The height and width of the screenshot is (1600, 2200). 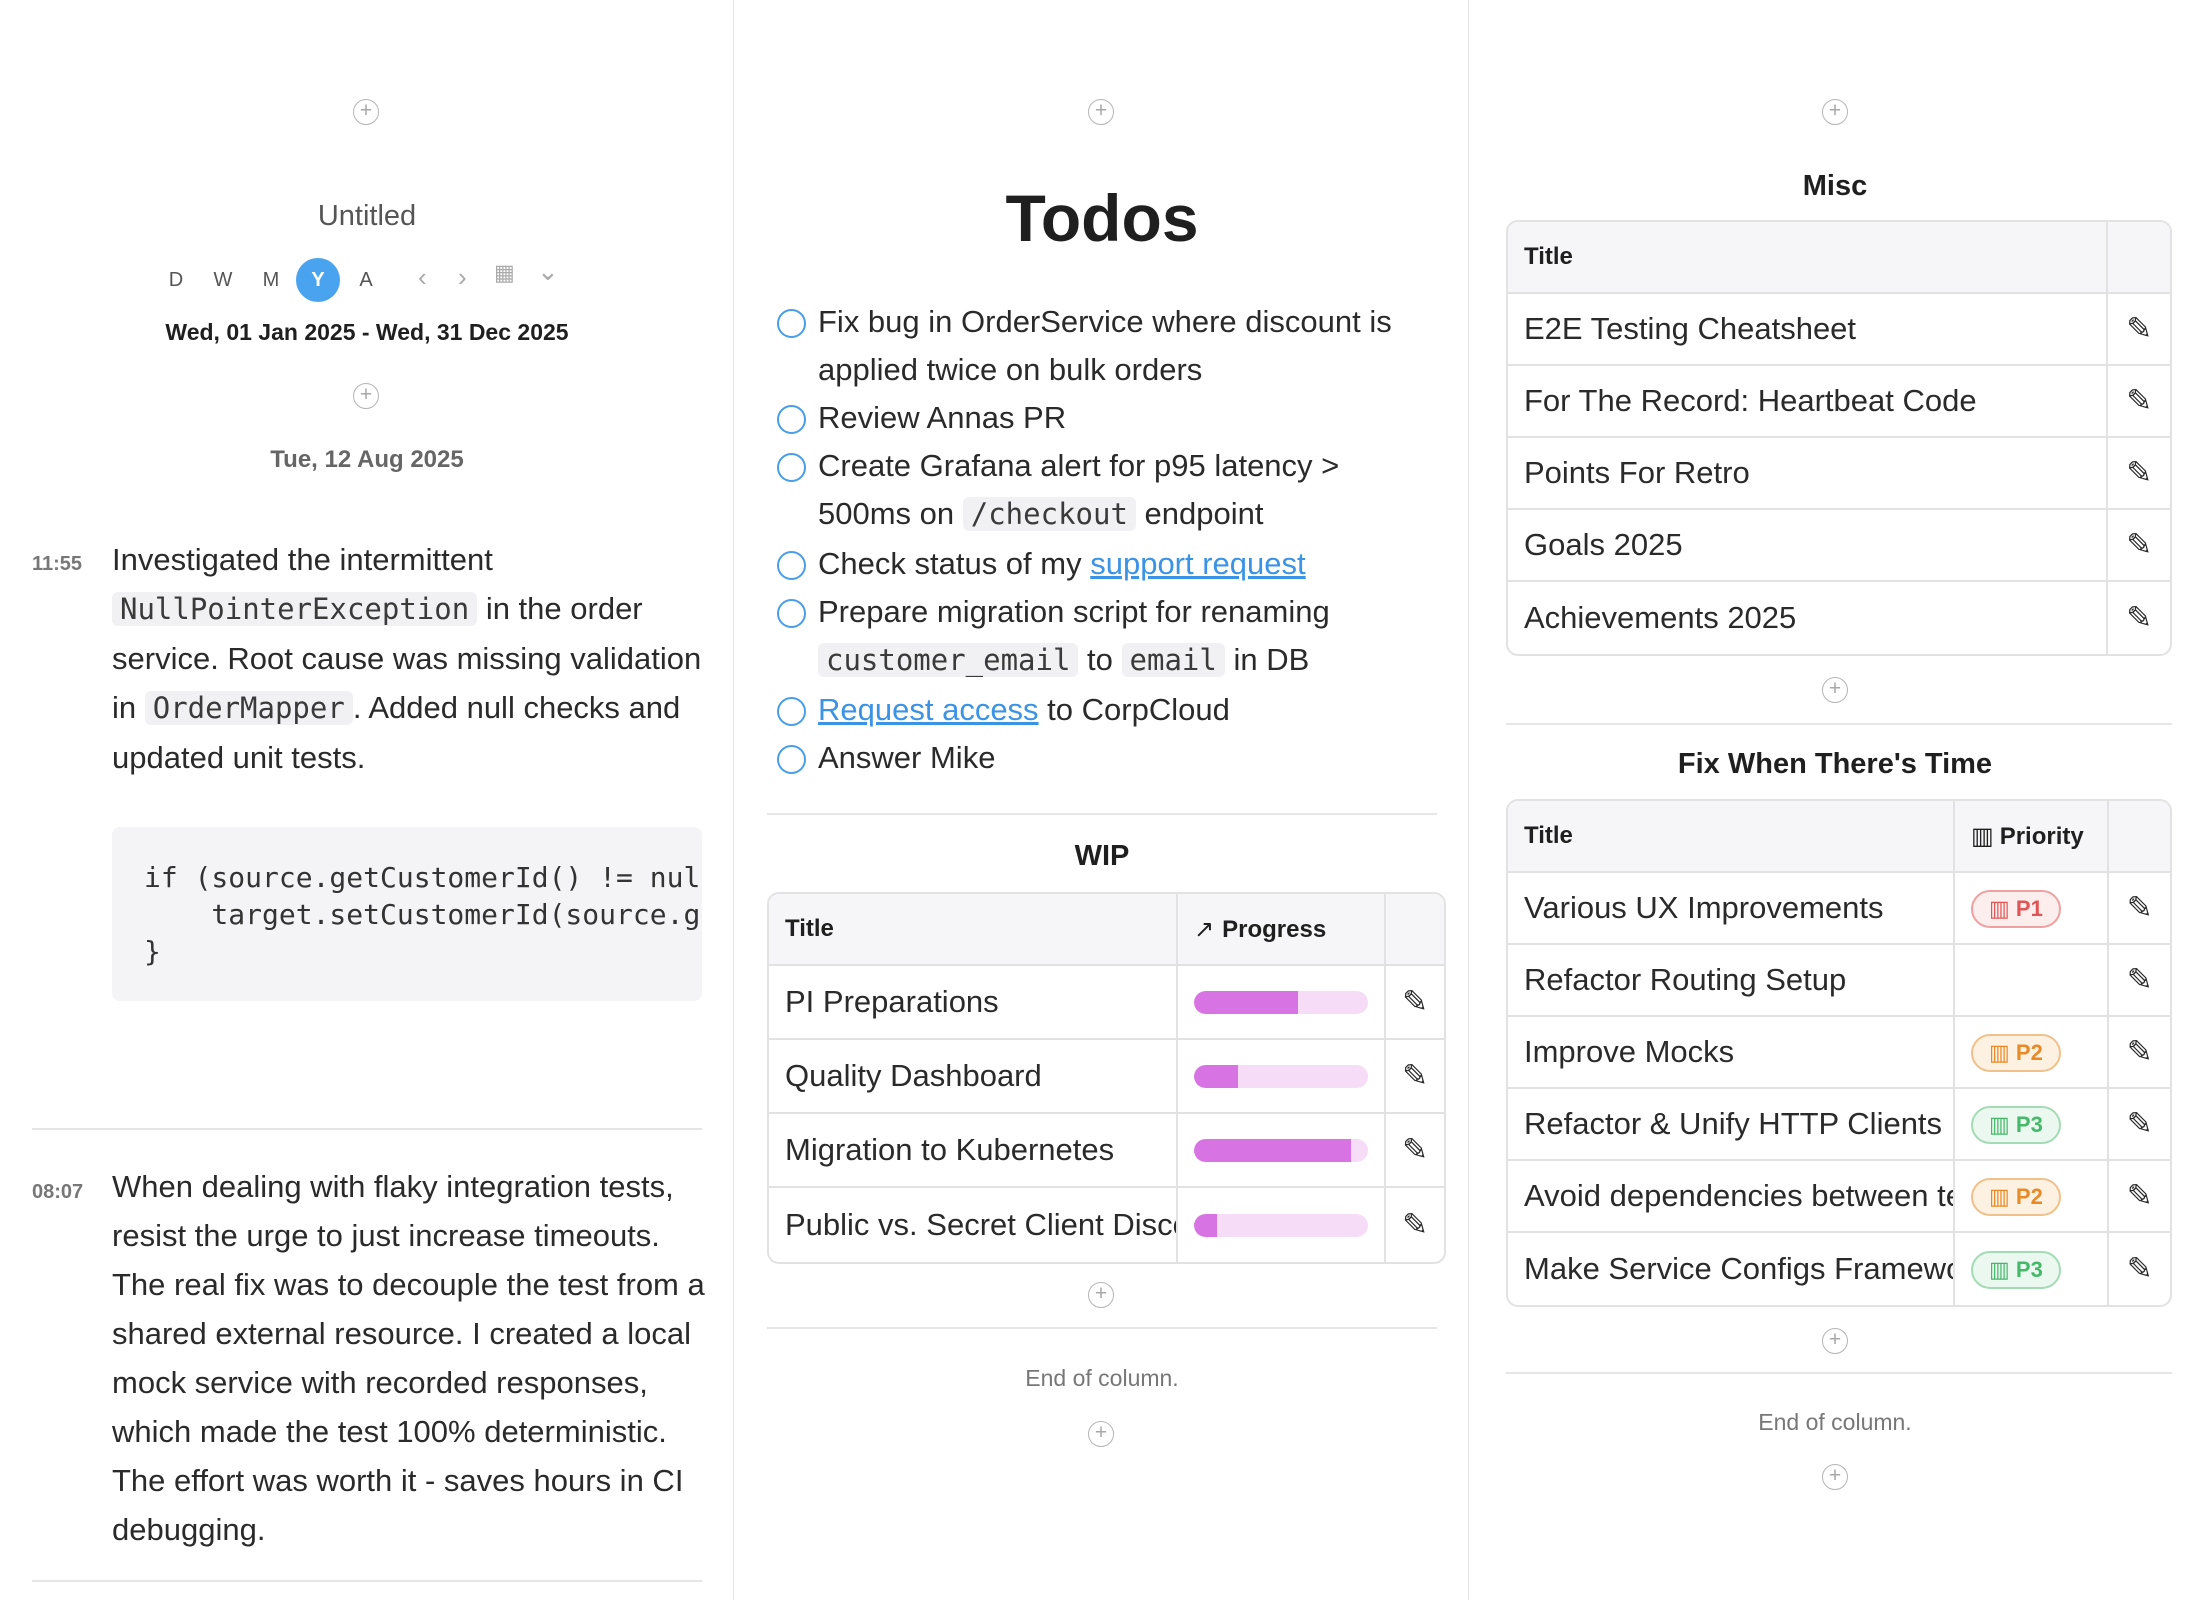 What do you see at coordinates (2032, 981) in the screenshot?
I see `priority-cell` at bounding box center [2032, 981].